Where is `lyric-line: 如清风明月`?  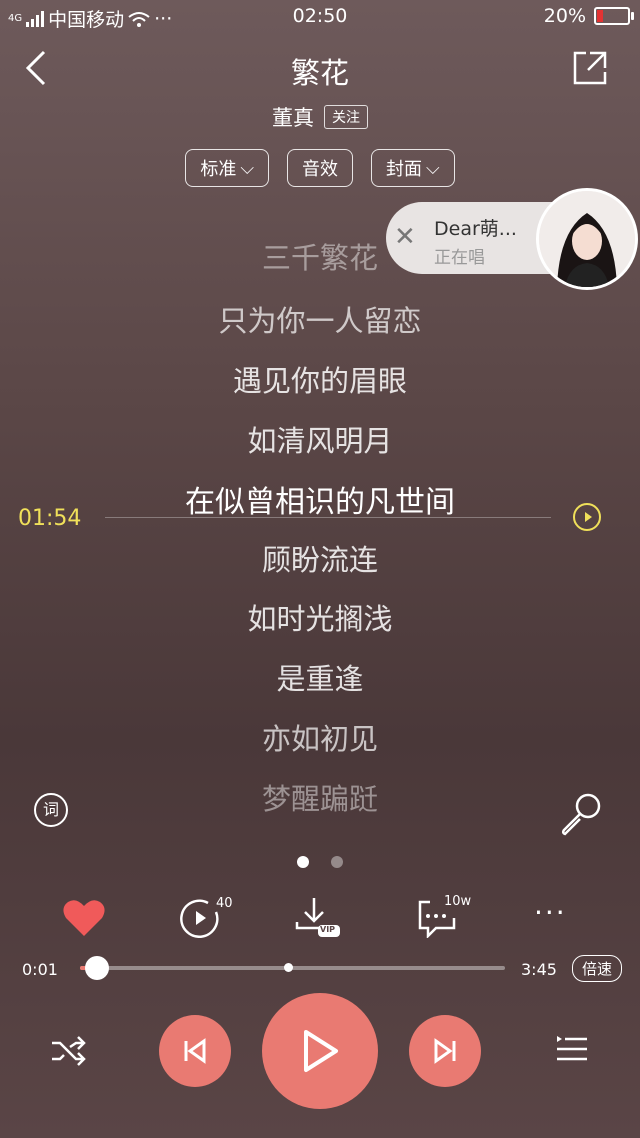 lyric-line: 如清风明月 is located at coordinates (320, 441).